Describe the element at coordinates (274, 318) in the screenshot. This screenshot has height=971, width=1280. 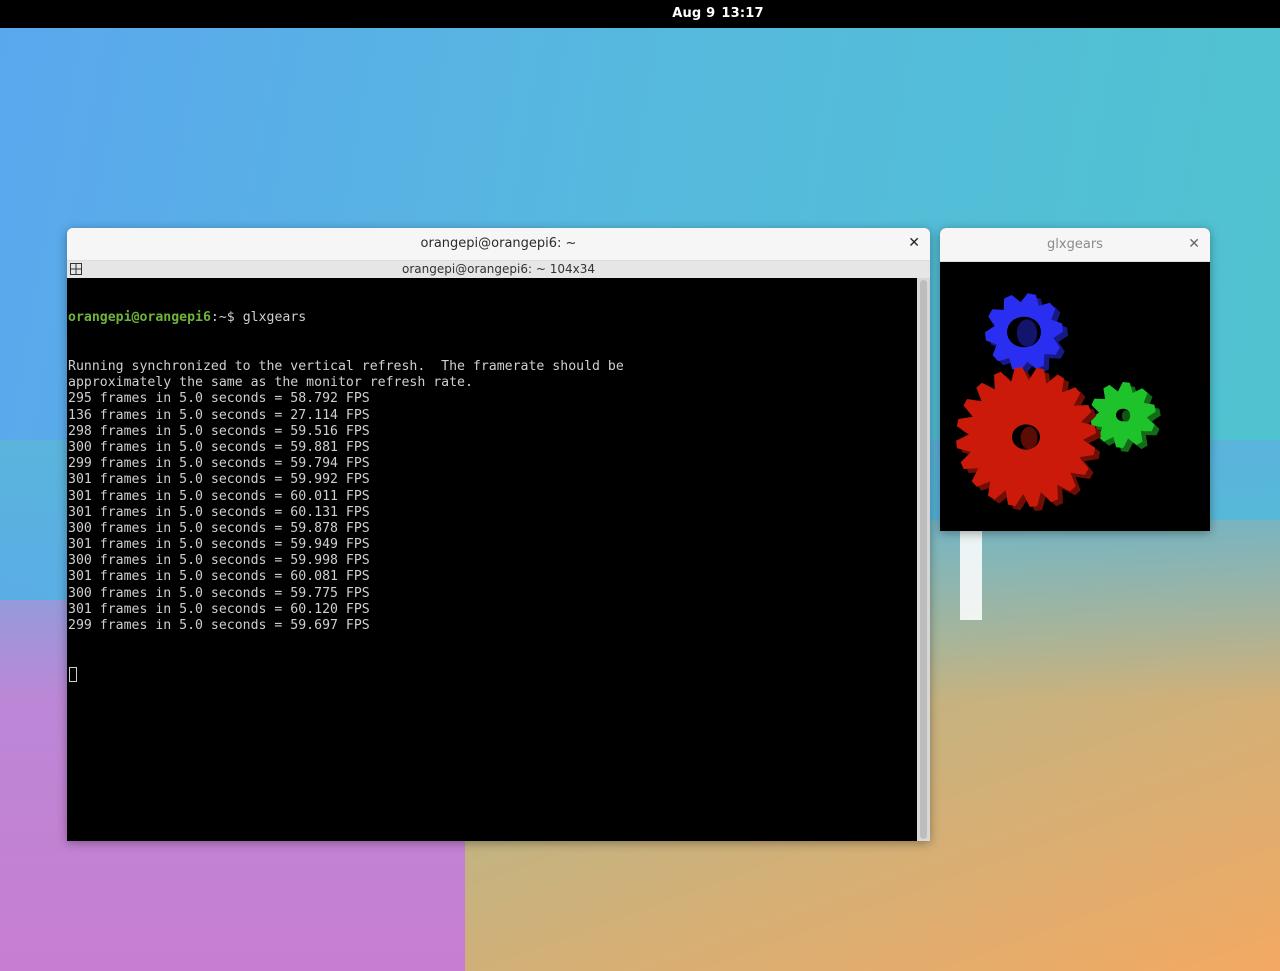
I see `prompt-command: glxgears` at that location.